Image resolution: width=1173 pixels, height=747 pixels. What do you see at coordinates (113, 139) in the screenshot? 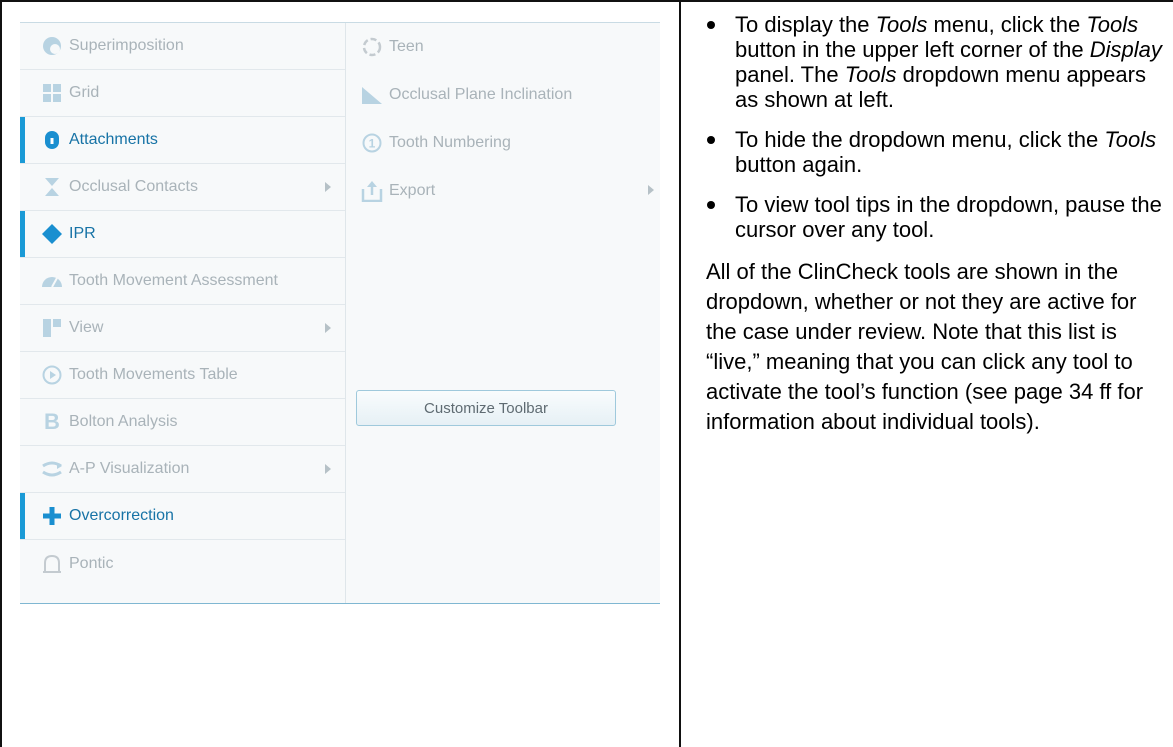
I see `menu-item-label: Attachments` at bounding box center [113, 139].